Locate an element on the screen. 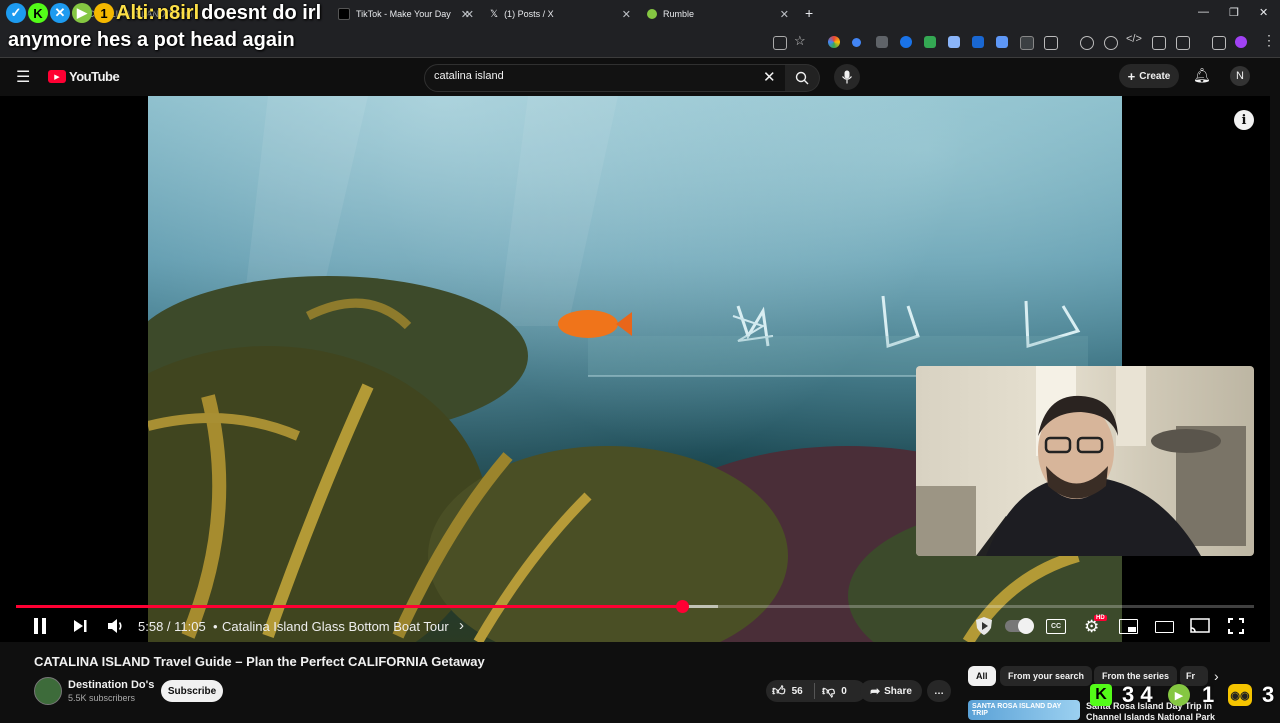 The height and width of the screenshot is (723, 1280). youtube-wordmark: YouTube is located at coordinates (94, 76).